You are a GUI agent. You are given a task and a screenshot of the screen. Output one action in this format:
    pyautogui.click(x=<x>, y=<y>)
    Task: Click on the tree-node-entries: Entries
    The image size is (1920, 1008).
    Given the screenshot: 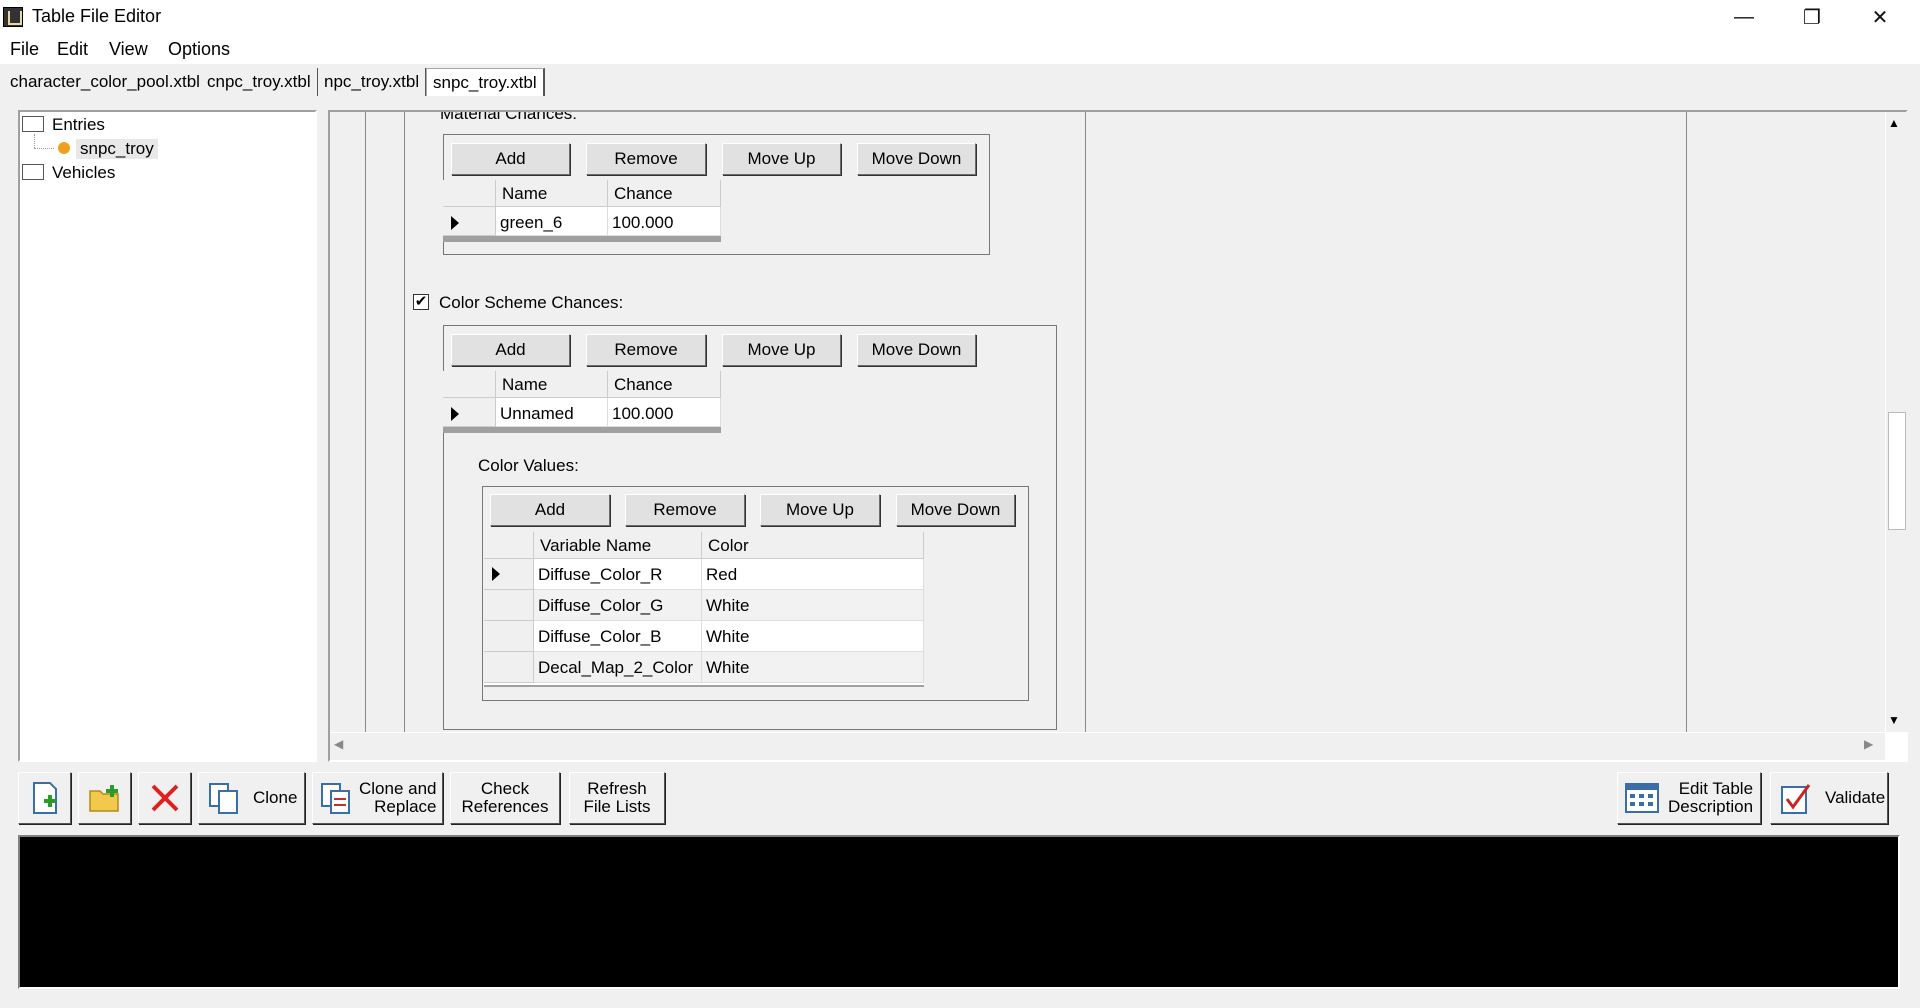 What is the action you would take?
    pyautogui.click(x=78, y=125)
    